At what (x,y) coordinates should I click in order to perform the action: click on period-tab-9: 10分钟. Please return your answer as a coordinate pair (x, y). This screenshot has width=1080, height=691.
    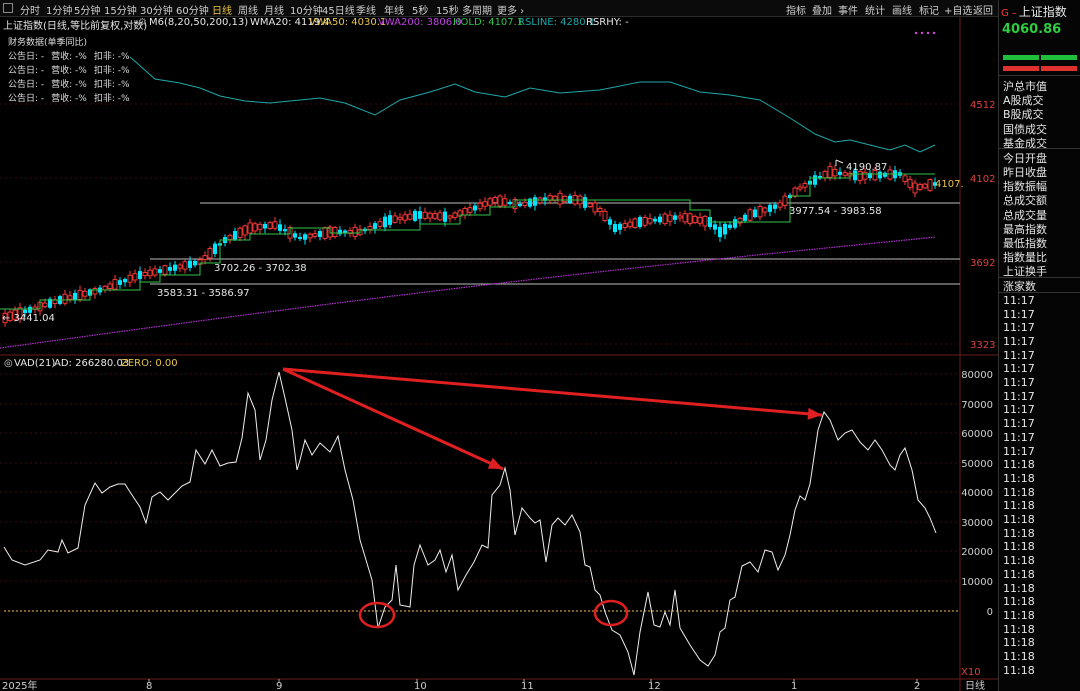
    Looking at the image, I should click on (306, 9).